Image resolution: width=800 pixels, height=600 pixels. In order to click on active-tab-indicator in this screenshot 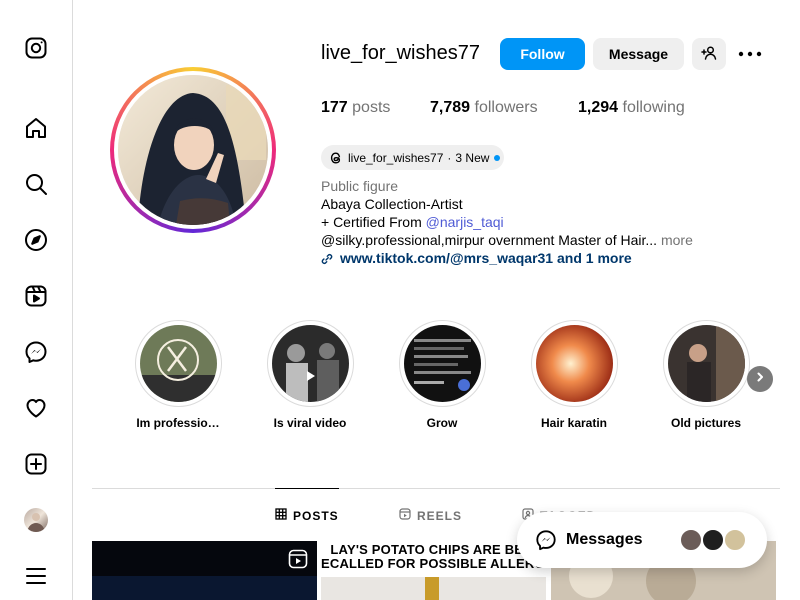, I will do `click(307, 488)`.